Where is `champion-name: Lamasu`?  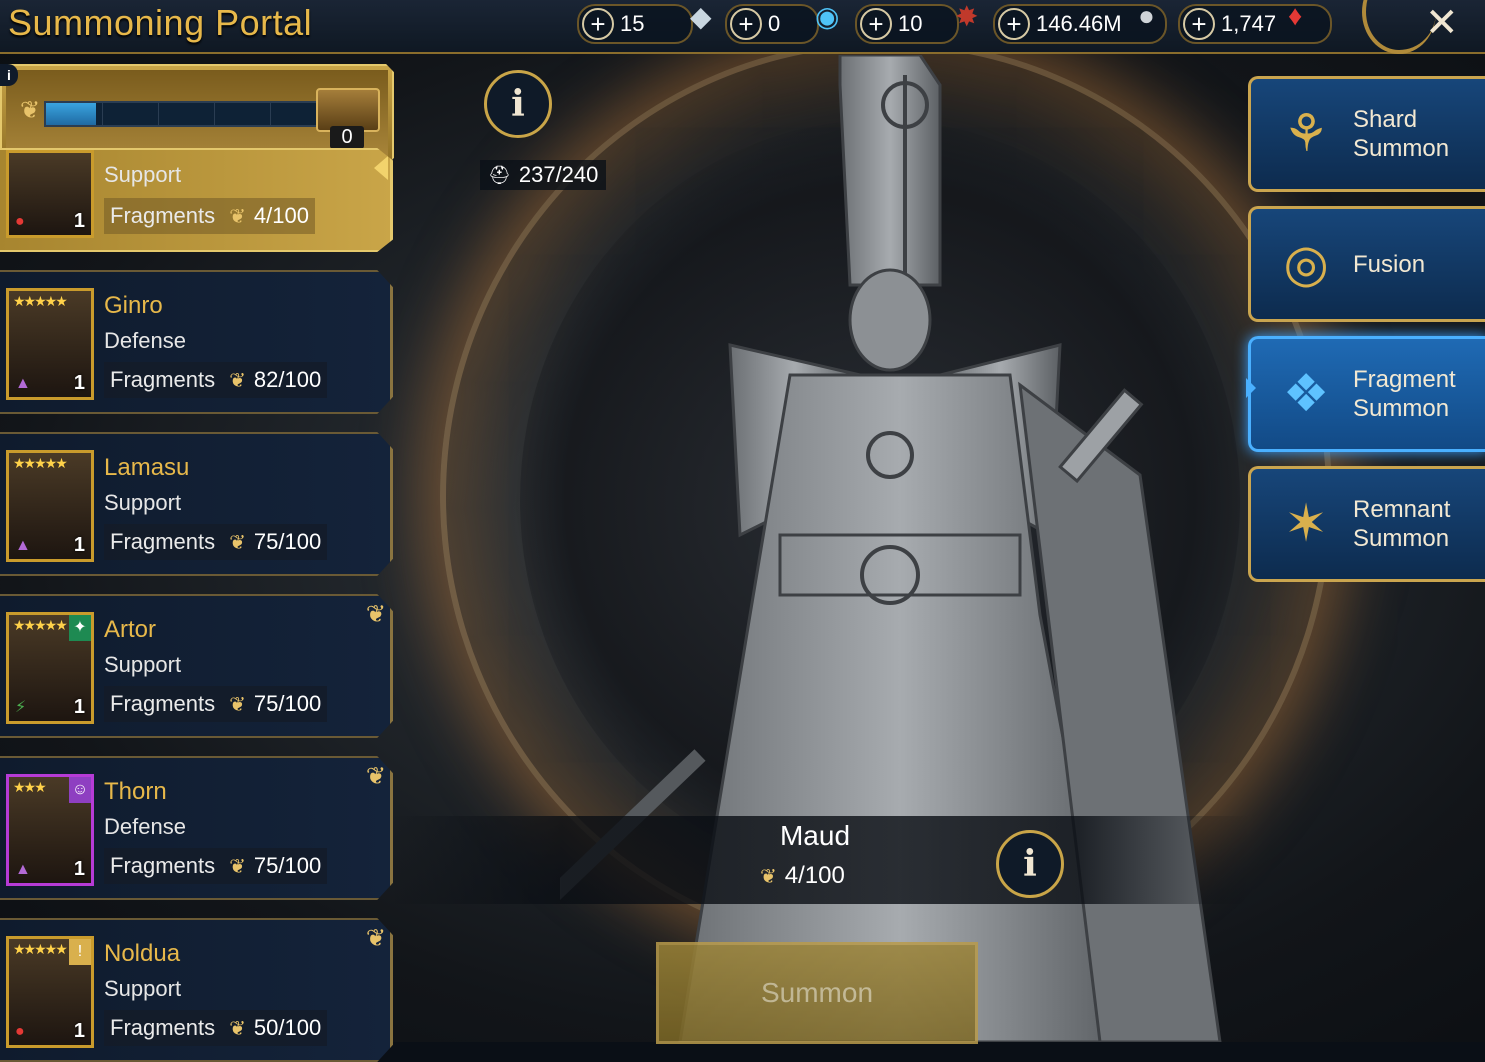
champion-name: Lamasu is located at coordinates (147, 467).